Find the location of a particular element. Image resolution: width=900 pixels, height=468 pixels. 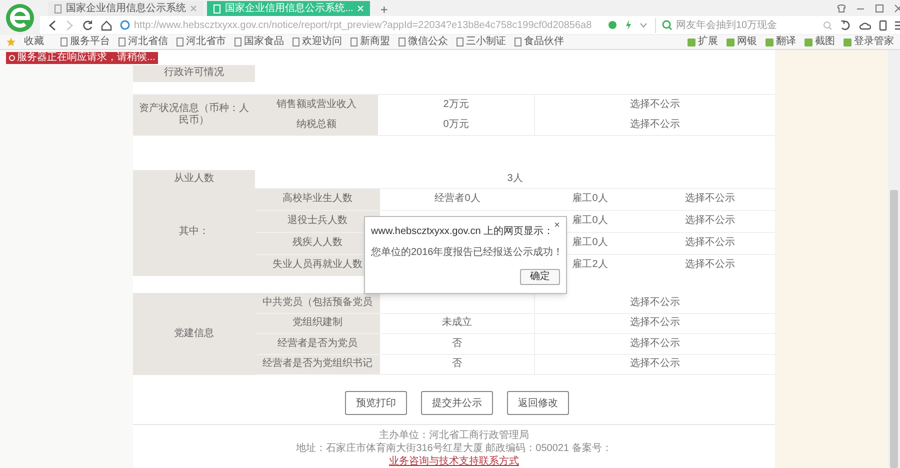

bookmark-link: 微信公众 is located at coordinates (423, 42).